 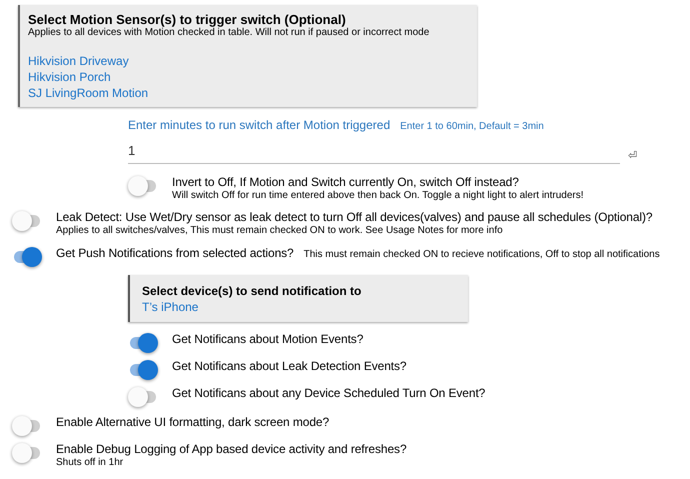 What do you see at coordinates (175, 253) in the screenshot?
I see `option-label: Get Push Notifications from selected actions?` at bounding box center [175, 253].